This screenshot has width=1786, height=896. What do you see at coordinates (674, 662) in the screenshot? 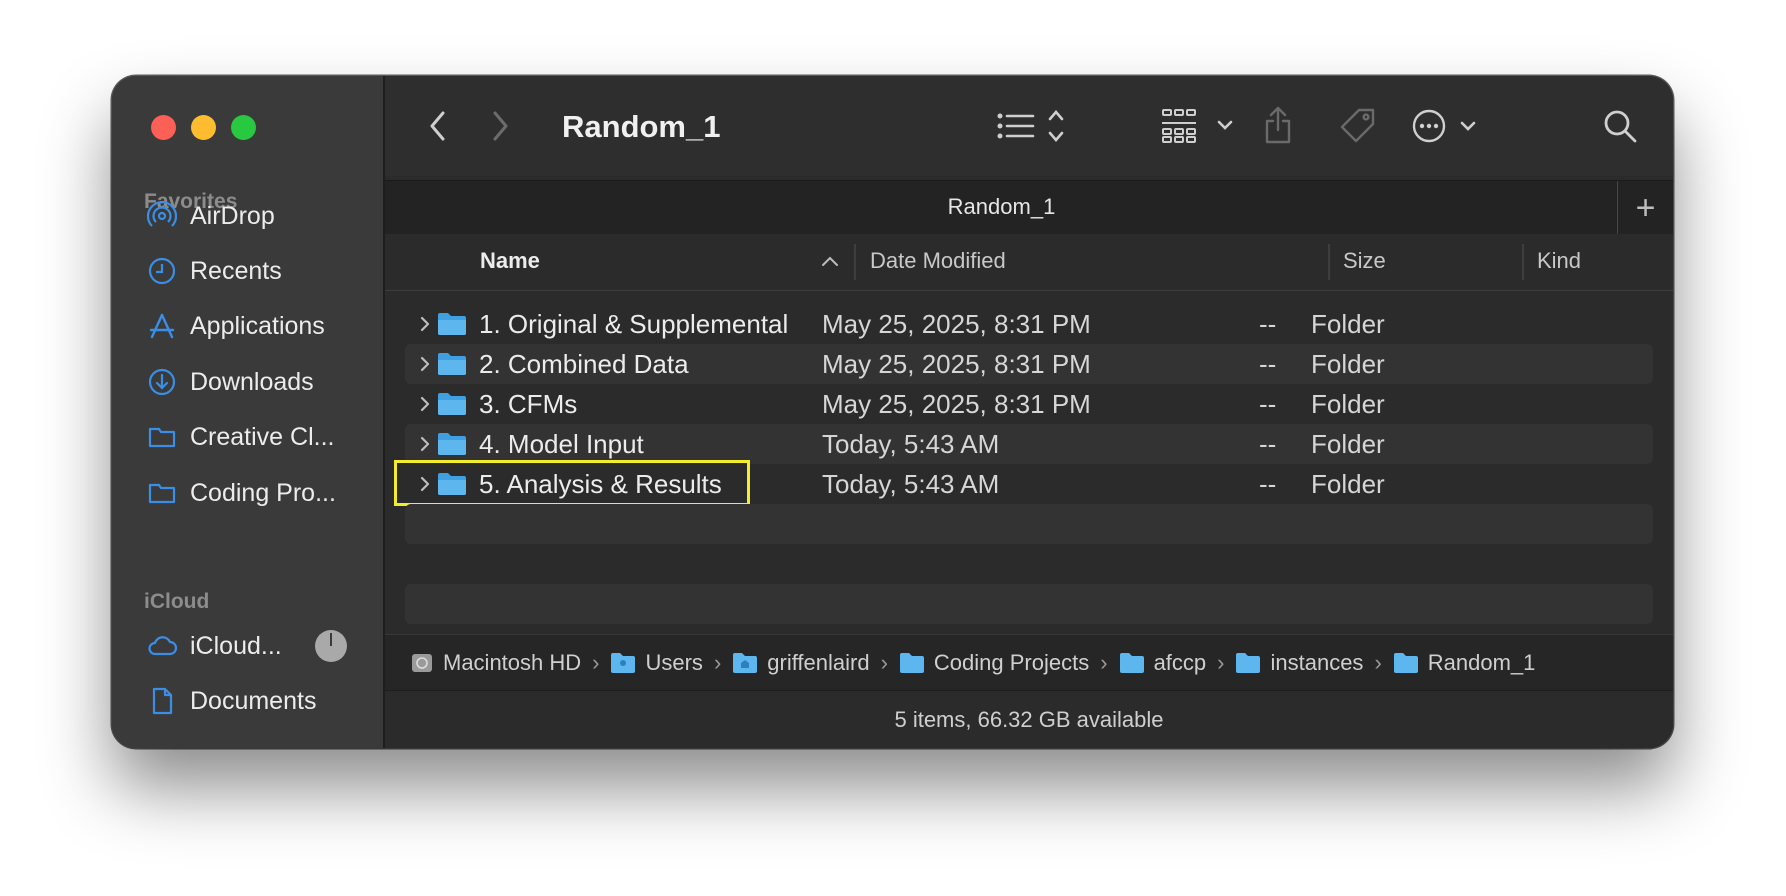
I see `path-label: Users` at bounding box center [674, 662].